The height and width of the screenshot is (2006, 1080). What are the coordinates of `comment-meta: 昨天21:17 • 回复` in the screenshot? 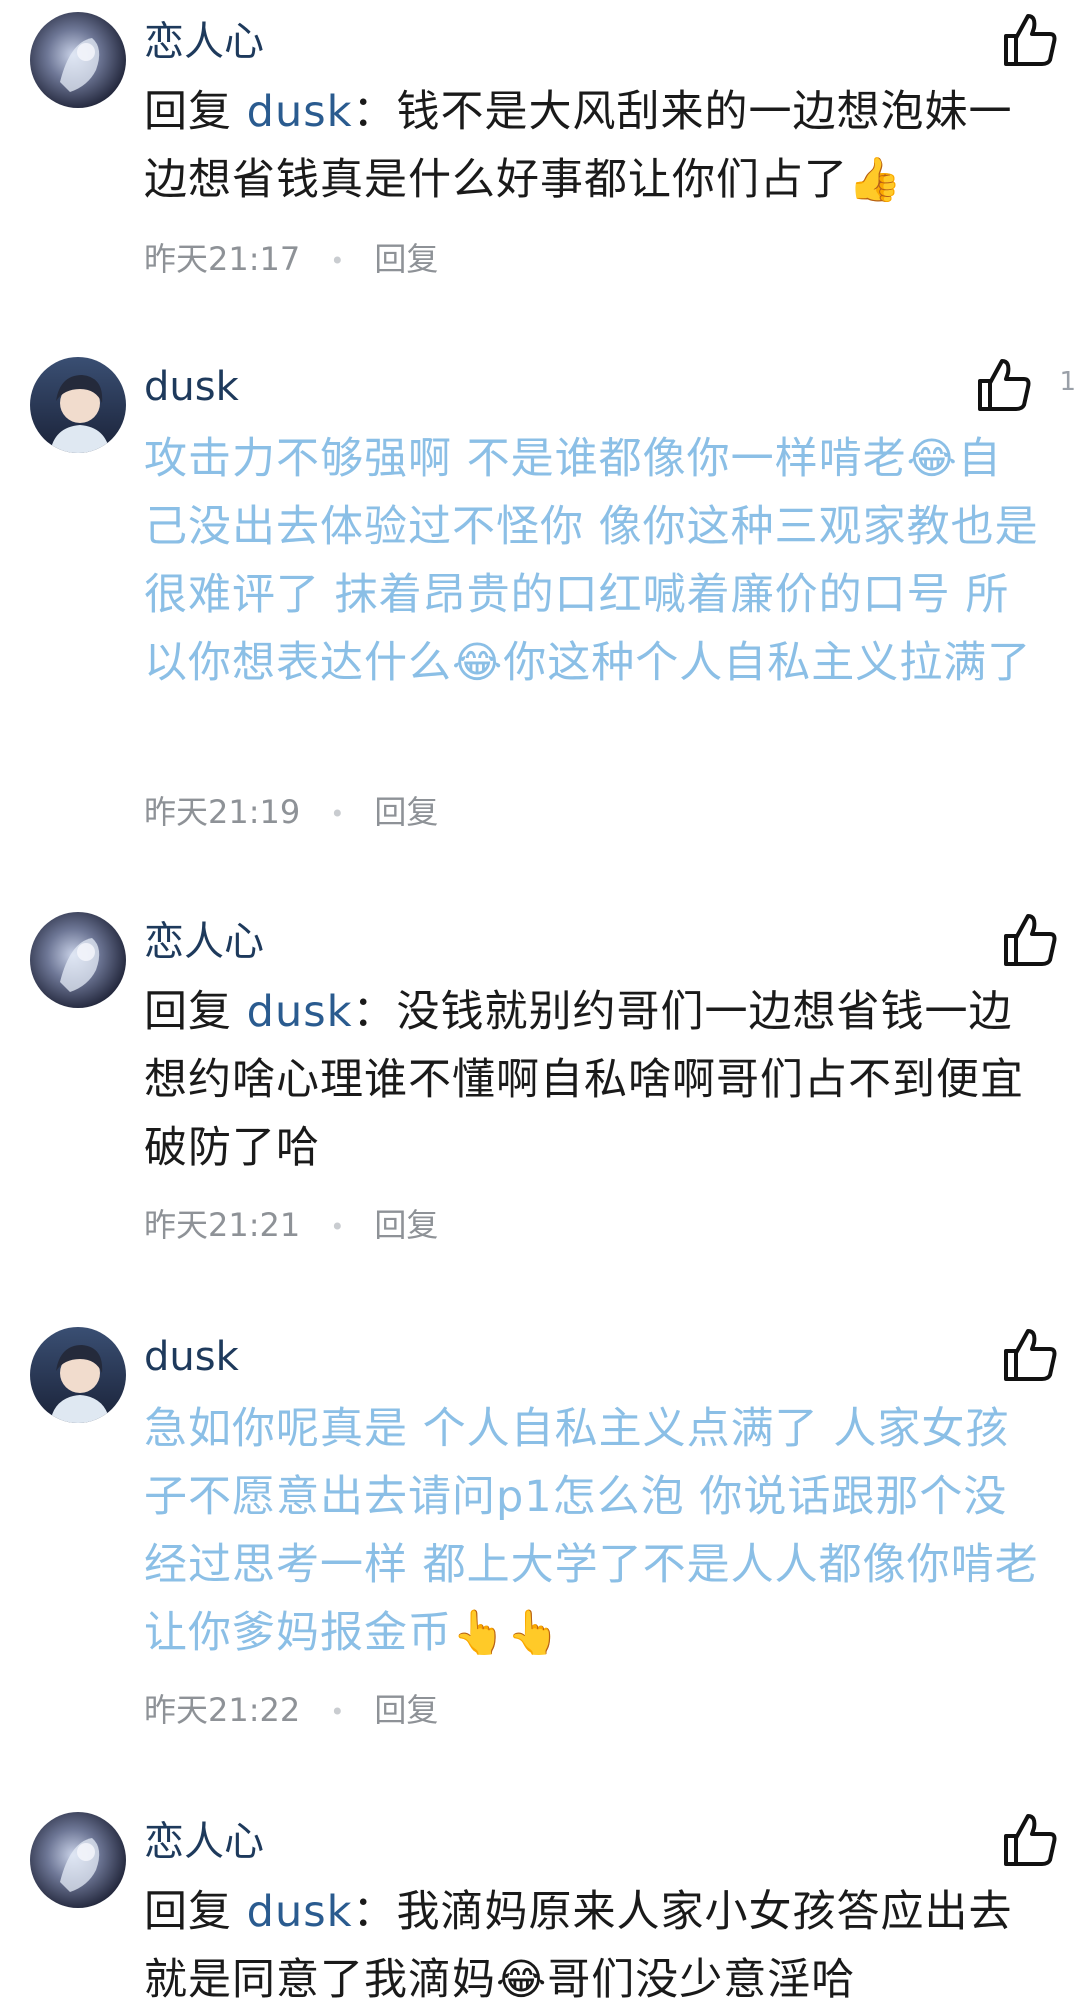 It's located at (291, 257).